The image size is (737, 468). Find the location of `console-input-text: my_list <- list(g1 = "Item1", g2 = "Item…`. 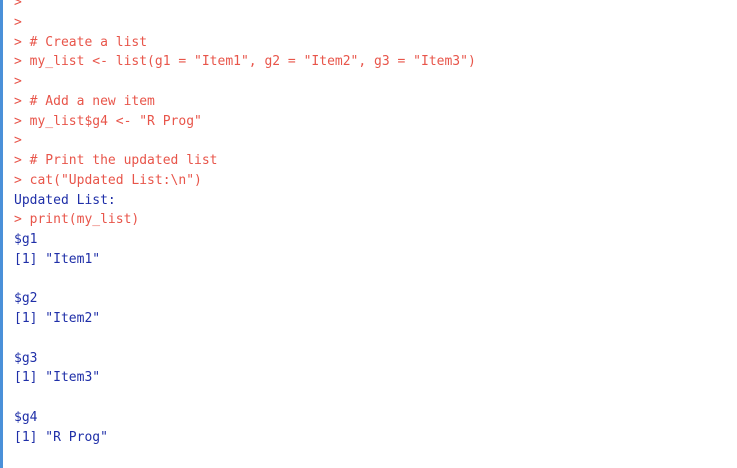

console-input-text: my_list <- list(g1 = "Item1", g2 = "Item… is located at coordinates (252, 62).